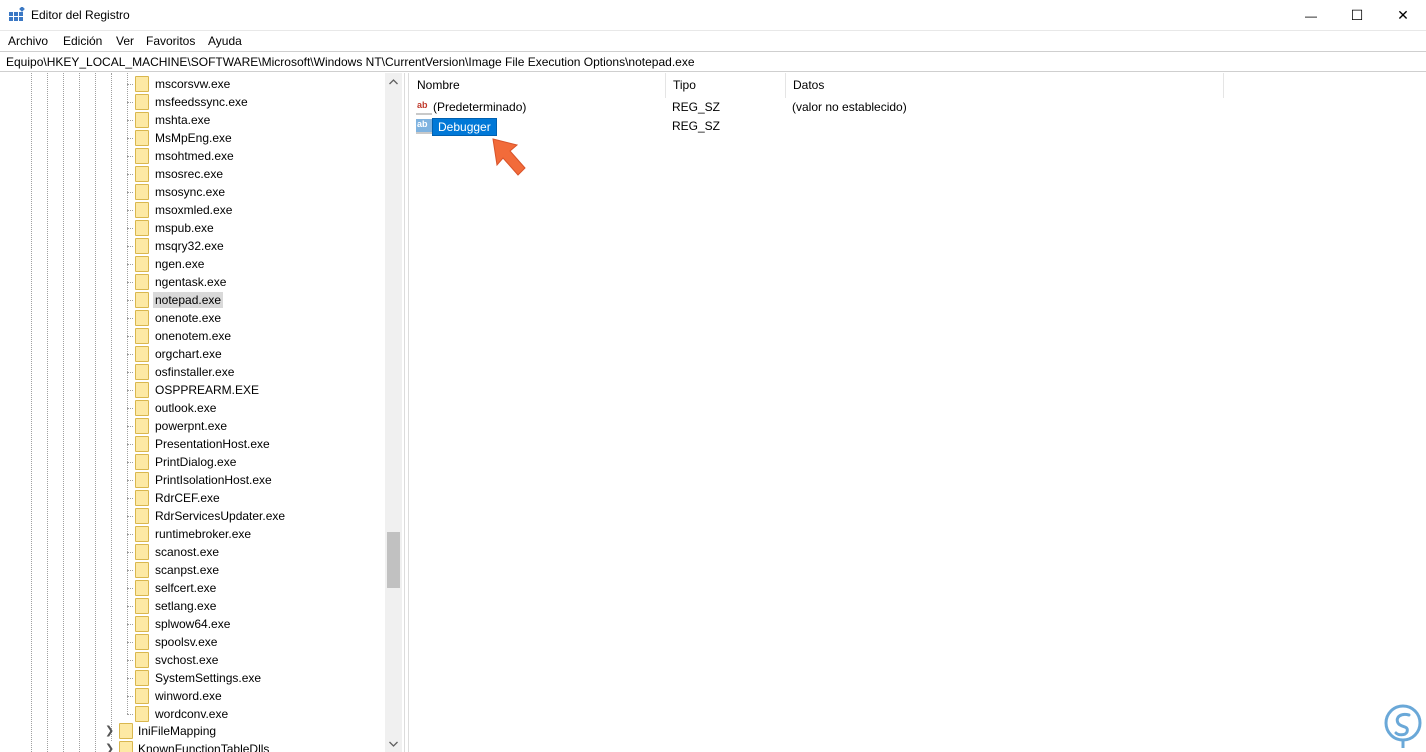 The image size is (1426, 752). I want to click on menu-edicion: Edición, so click(82, 41).